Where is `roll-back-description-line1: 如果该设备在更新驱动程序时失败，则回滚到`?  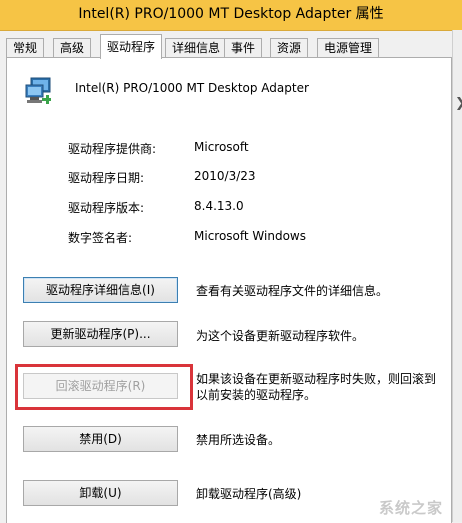
roll-back-description-line1: 如果该设备在更新驱动程序时失败，则回滚到 is located at coordinates (316, 379).